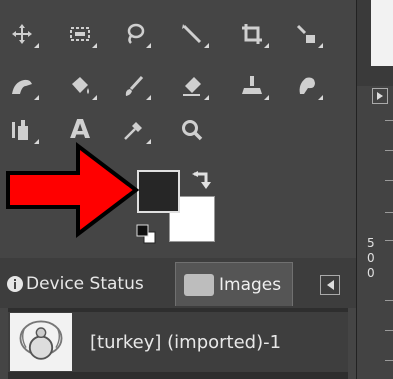  I want to click on zoom-tool, so click(192, 130).